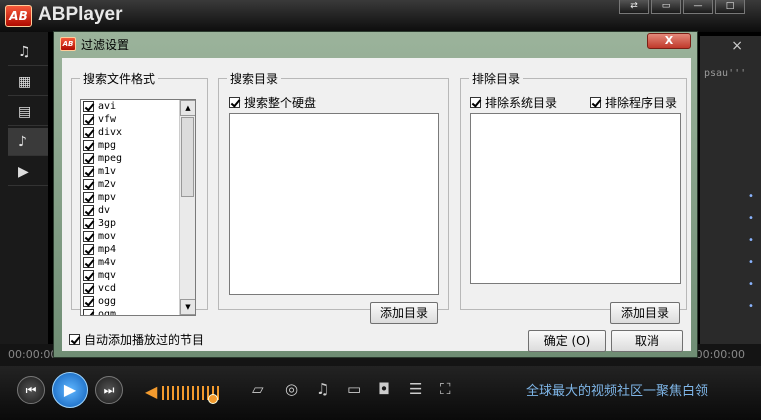  Describe the element at coordinates (380, 16) in the screenshot. I see `app-titlebar: AB ABPlayer ⇄ ▭ — □` at that location.